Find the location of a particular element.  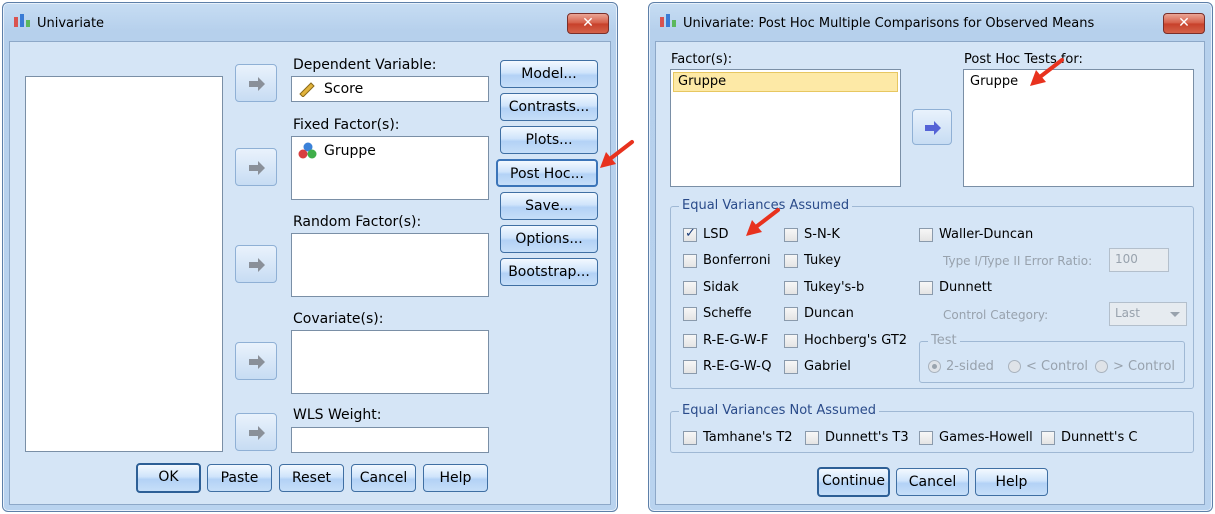

move-to-covariate-button is located at coordinates (256, 361).